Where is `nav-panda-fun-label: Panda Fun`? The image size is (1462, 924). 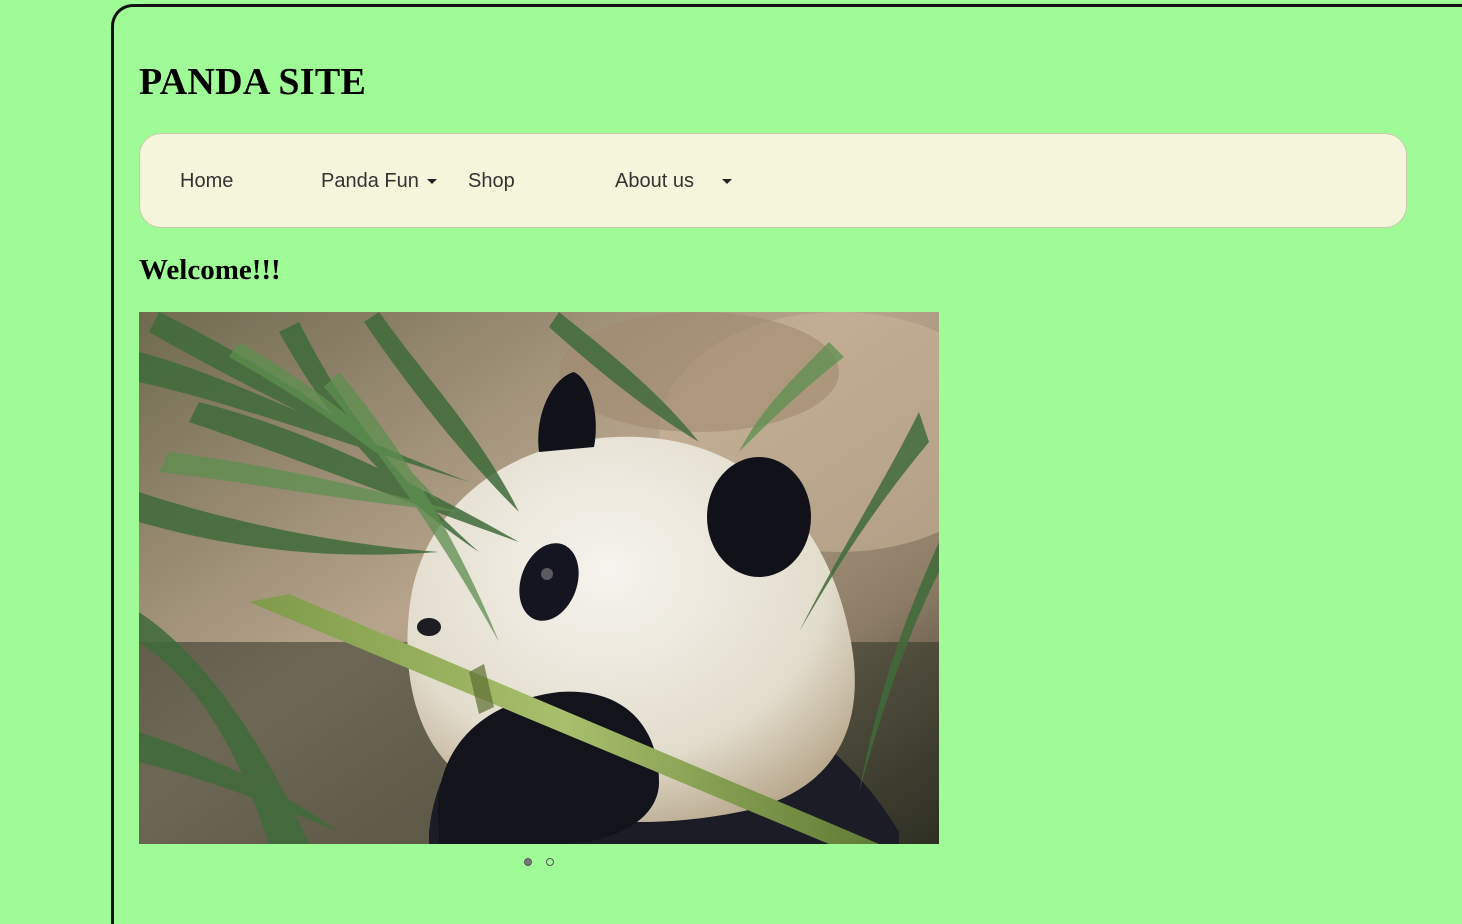 nav-panda-fun-label: Panda Fun is located at coordinates (370, 181).